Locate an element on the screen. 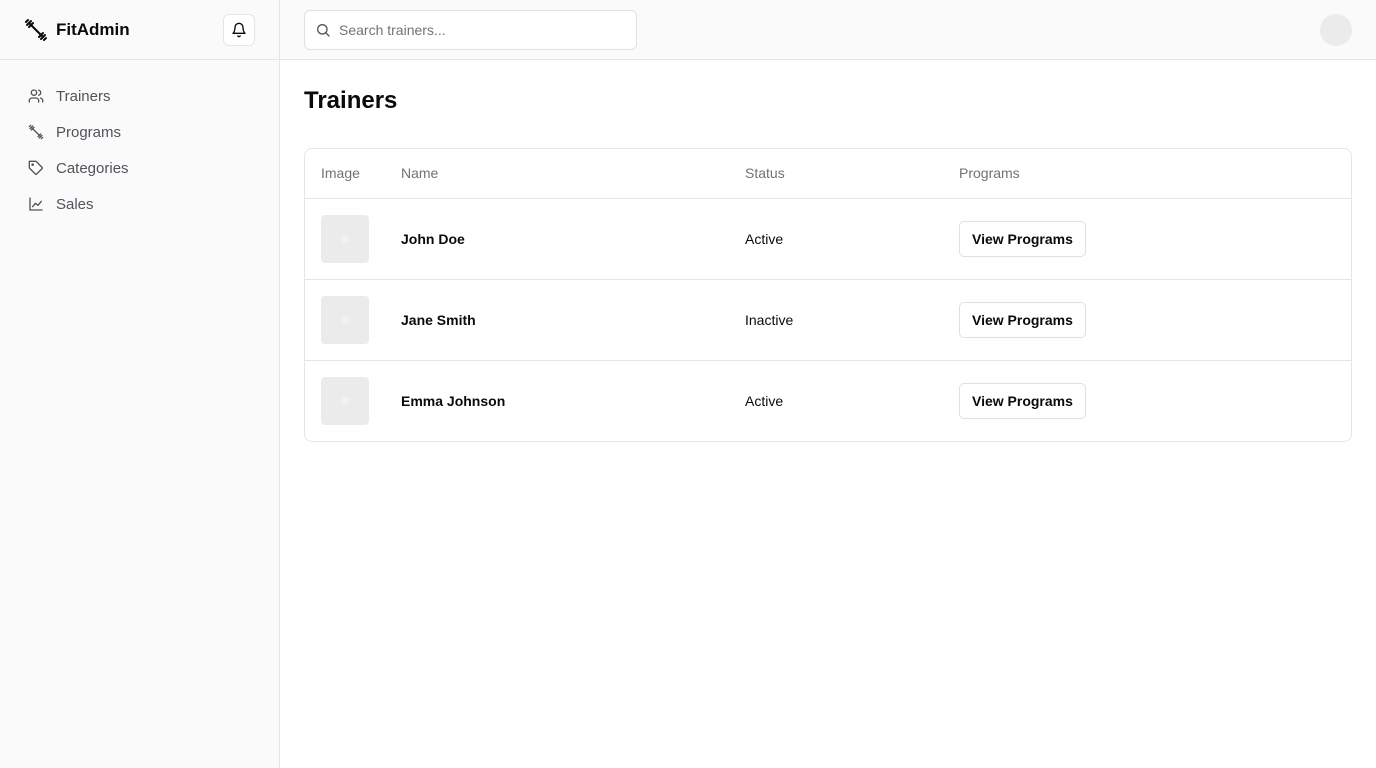 The width and height of the screenshot is (1376, 768). sidebar-nav: Trainers Programs Categories Sales is located at coordinates (139, 141).